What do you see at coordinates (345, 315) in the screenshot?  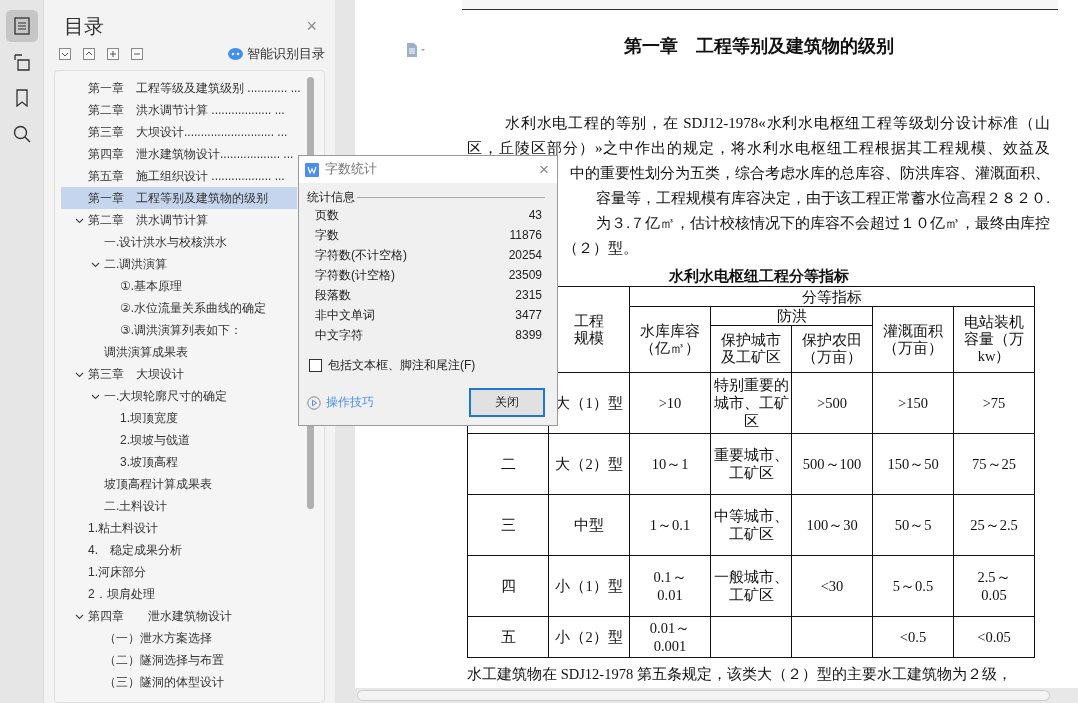 I see `stat-label: 非中文单词` at bounding box center [345, 315].